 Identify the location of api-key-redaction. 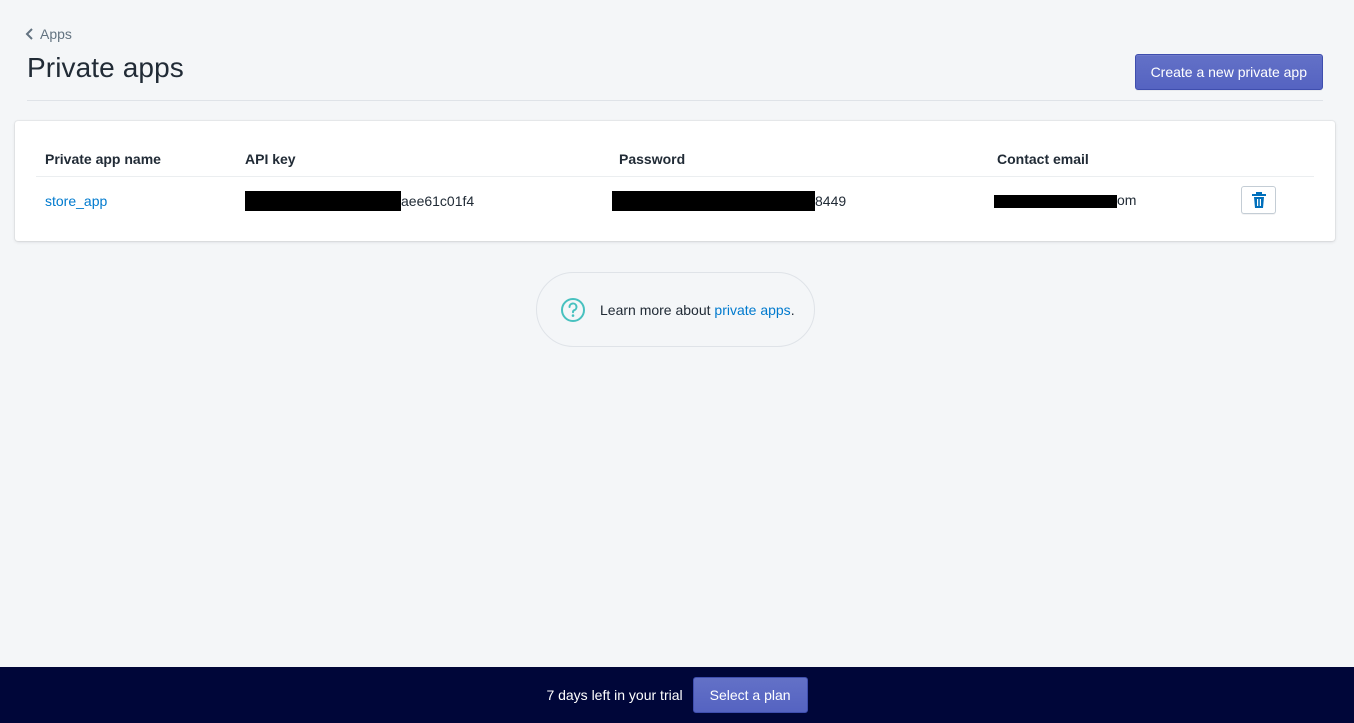
(323, 201).